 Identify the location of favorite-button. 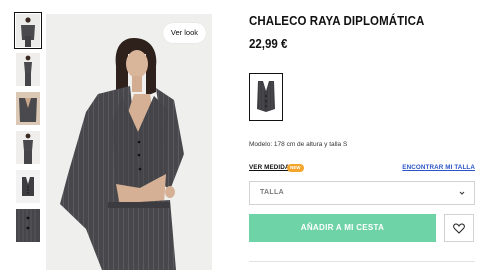
(459, 228).